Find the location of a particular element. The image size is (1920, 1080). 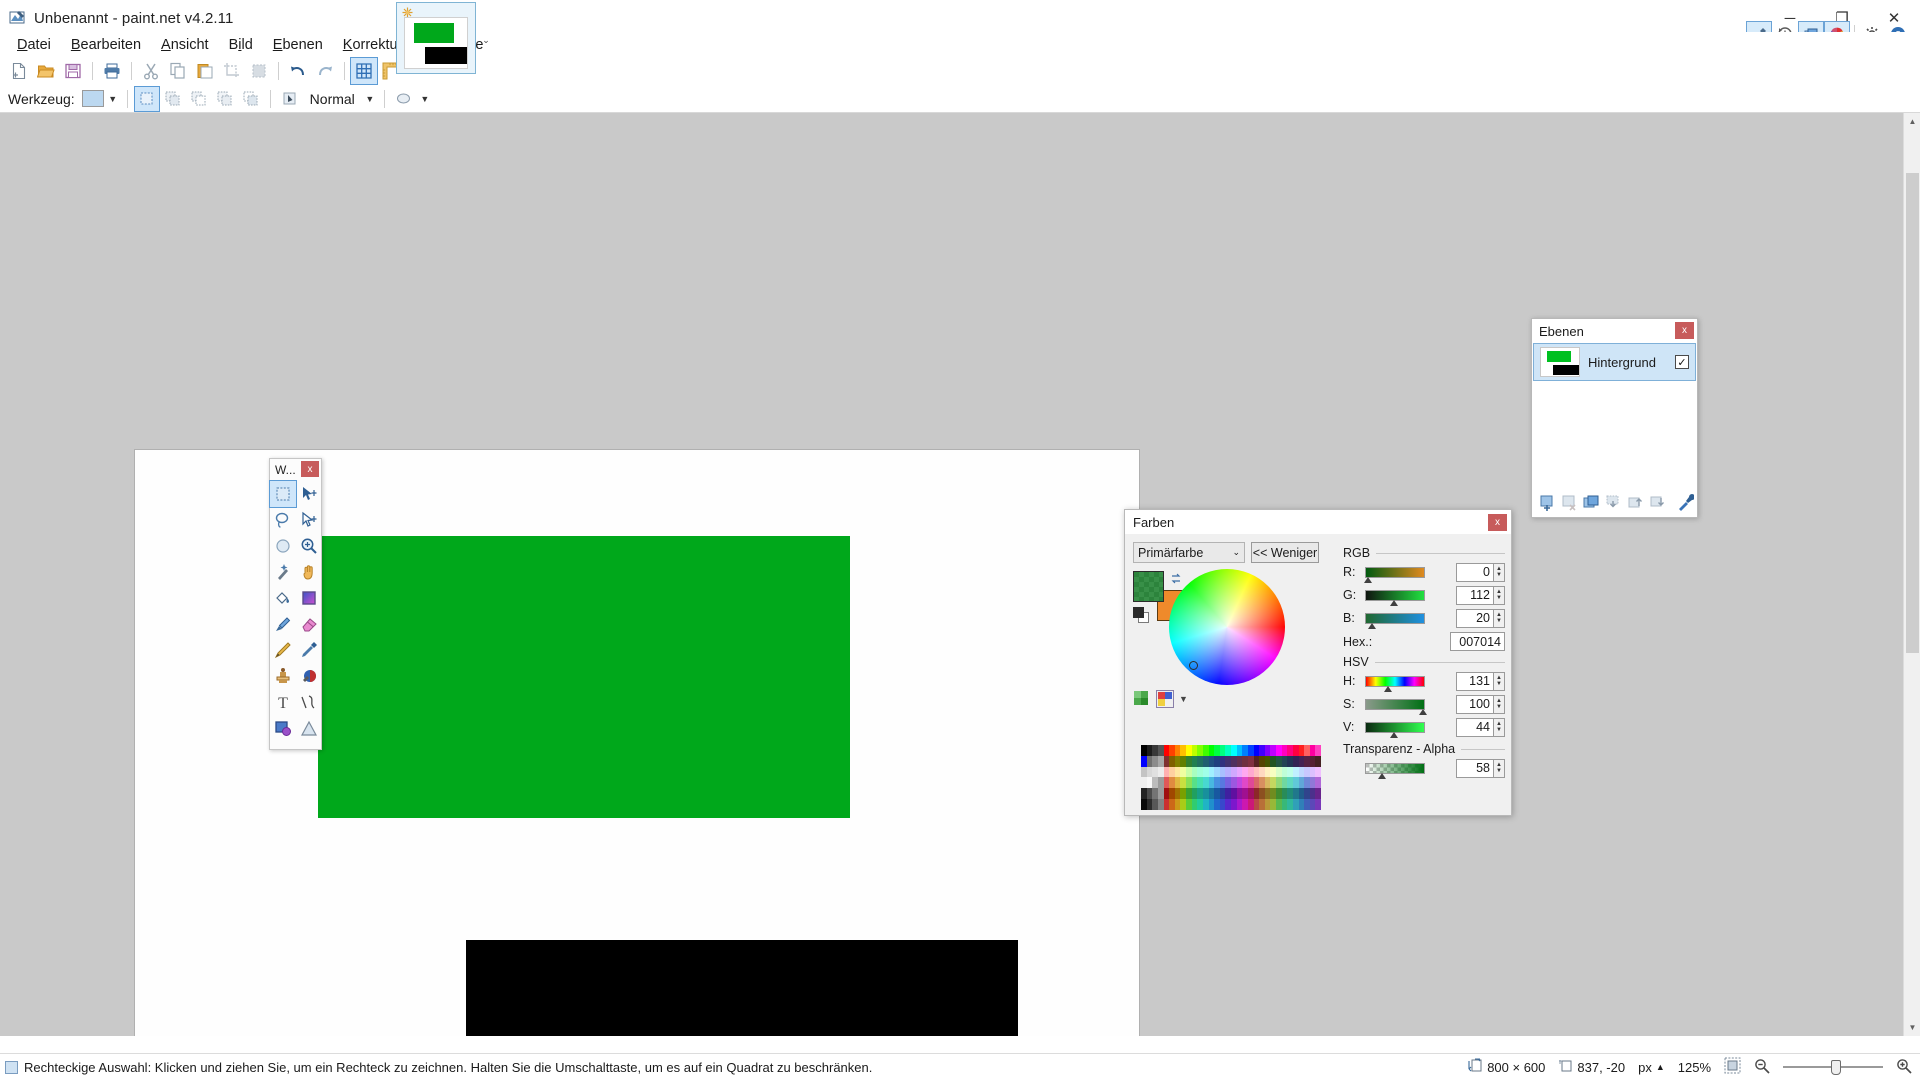

selection-union-button is located at coordinates (173, 99).